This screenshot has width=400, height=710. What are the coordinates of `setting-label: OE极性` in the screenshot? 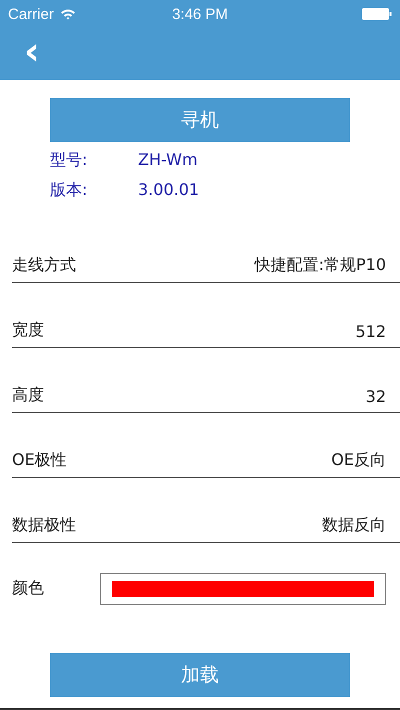 It's located at (39, 460).